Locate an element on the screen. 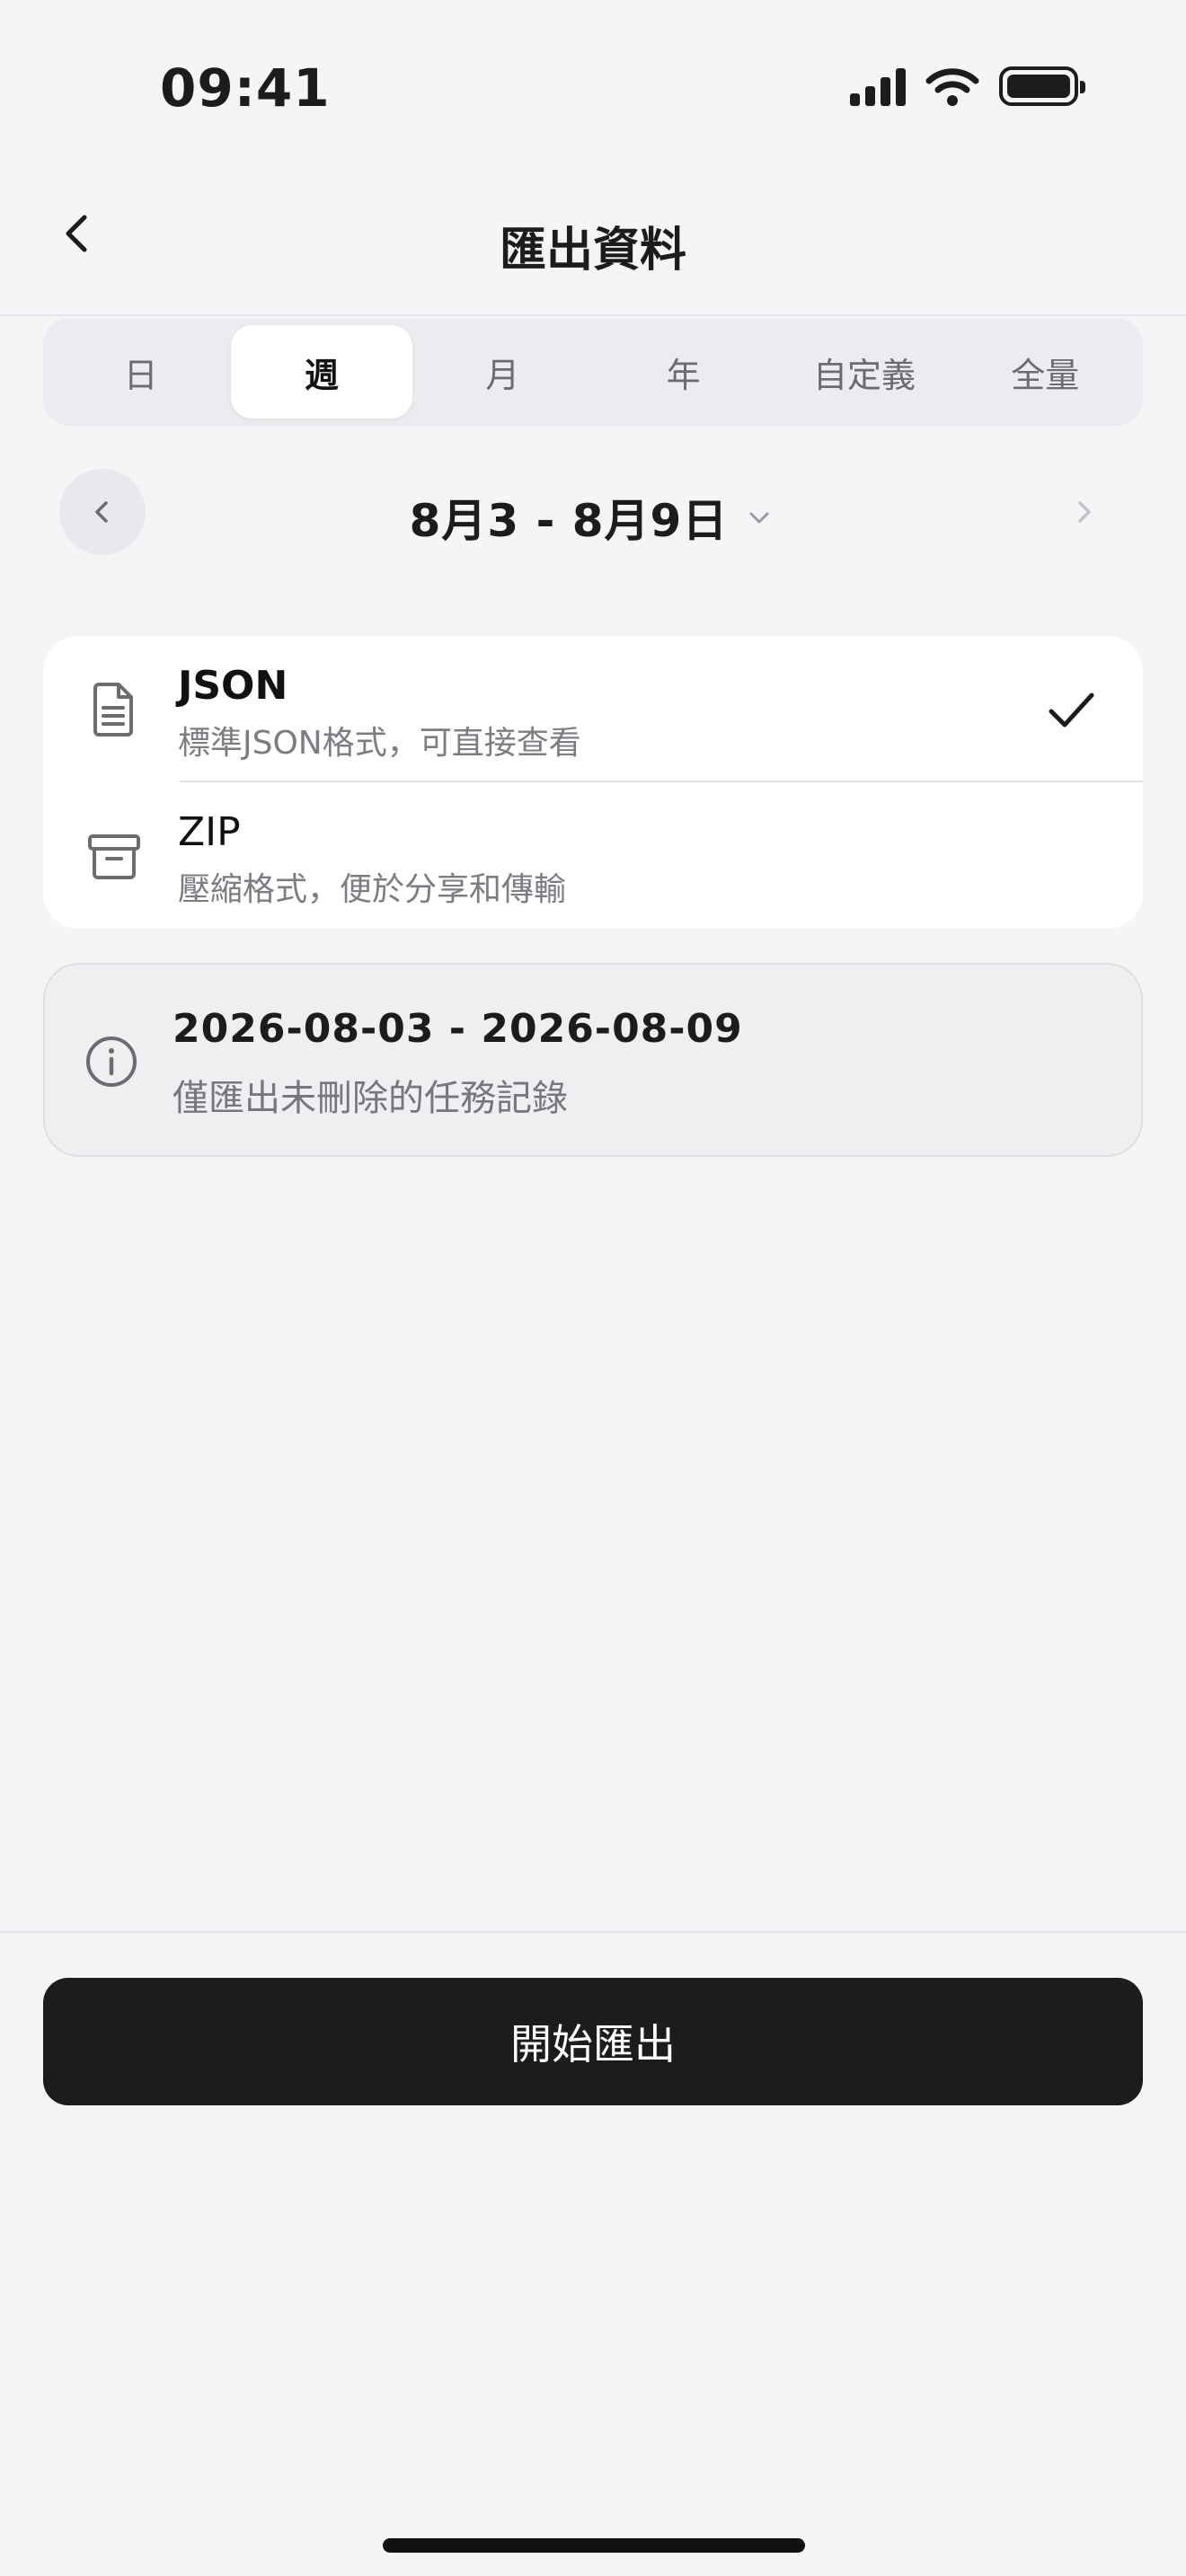 The image size is (1186, 2576). export-info-box: 2026-08-03 - 2026-08-09 僅匯出未刪除的任務記錄 is located at coordinates (593, 1060).